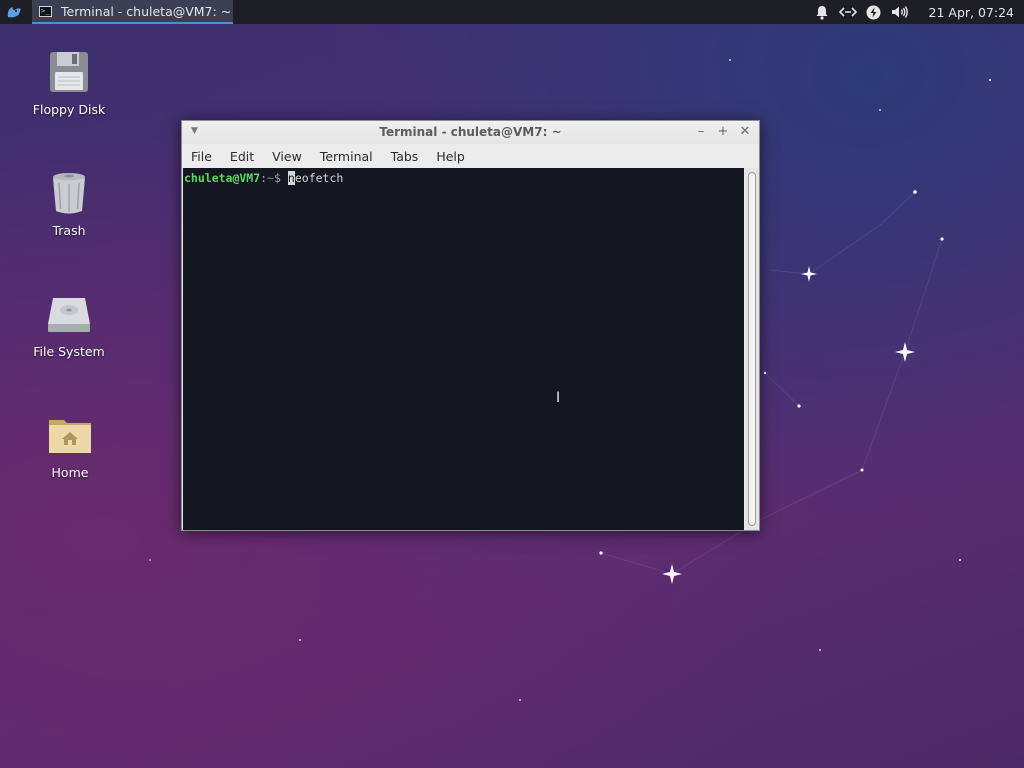  I want to click on menu-view: View, so click(287, 156).